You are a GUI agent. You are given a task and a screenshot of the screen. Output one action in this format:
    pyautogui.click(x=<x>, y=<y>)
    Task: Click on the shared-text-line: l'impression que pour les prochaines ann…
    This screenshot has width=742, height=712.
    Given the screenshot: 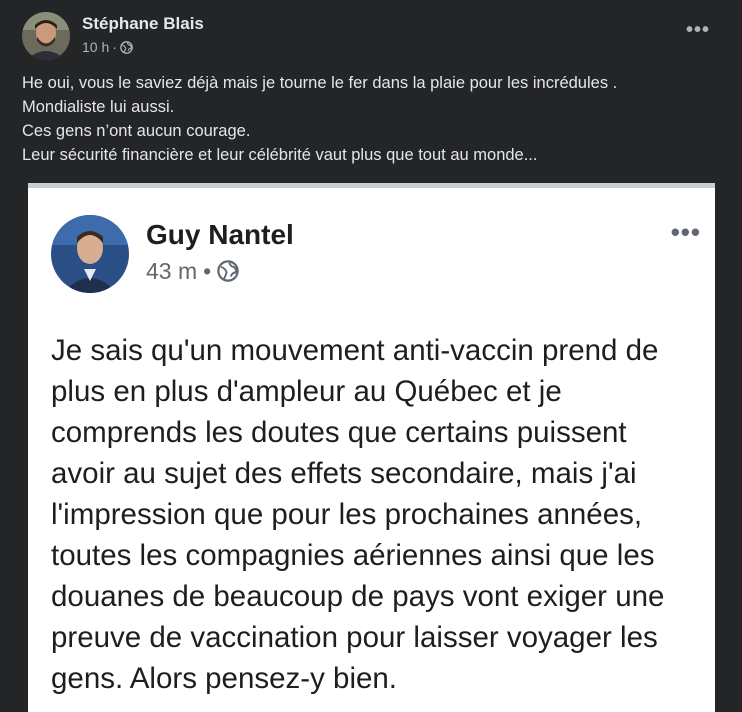 What is the action you would take?
    pyautogui.click(x=347, y=514)
    